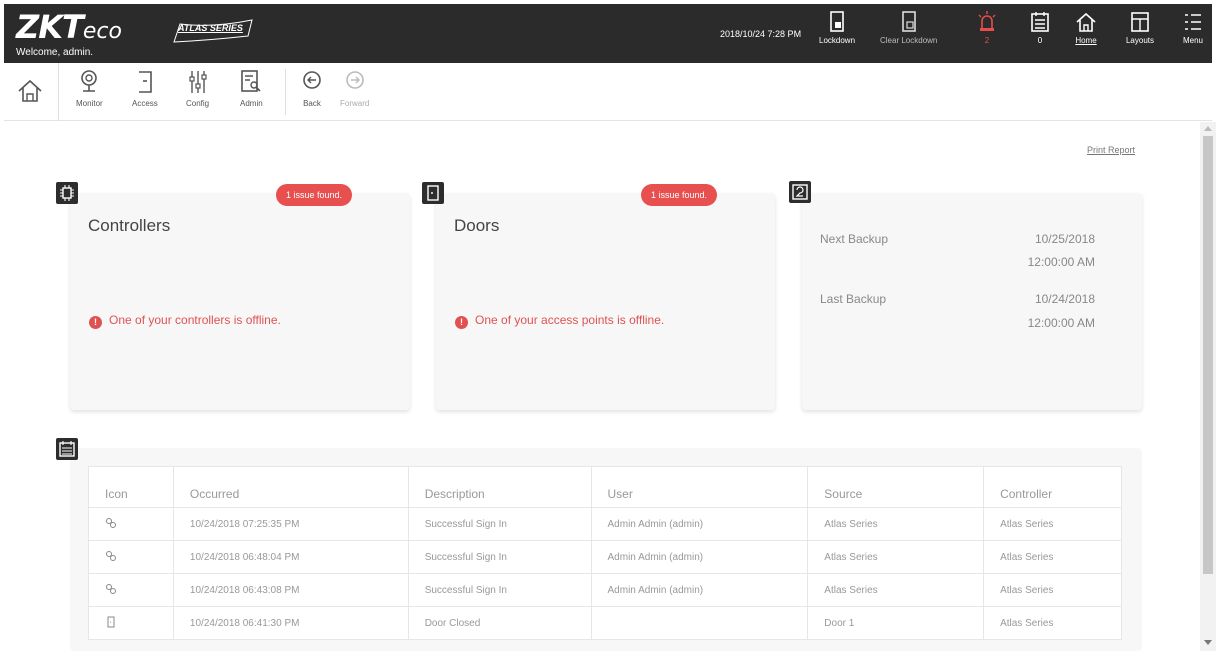 The width and height of the screenshot is (1216, 651). Describe the element at coordinates (290, 623) in the screenshot. I see `cell-occurred: 10/24/2018 06:41:30 PM` at that location.